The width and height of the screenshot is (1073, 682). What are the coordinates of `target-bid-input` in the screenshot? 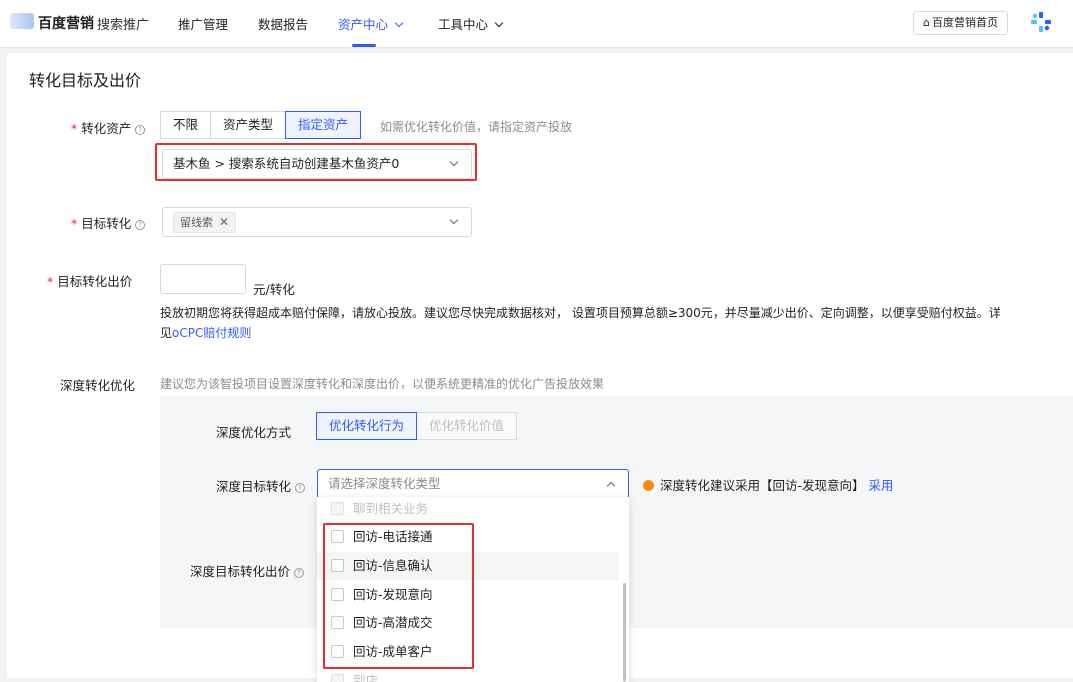 It's located at (203, 279).